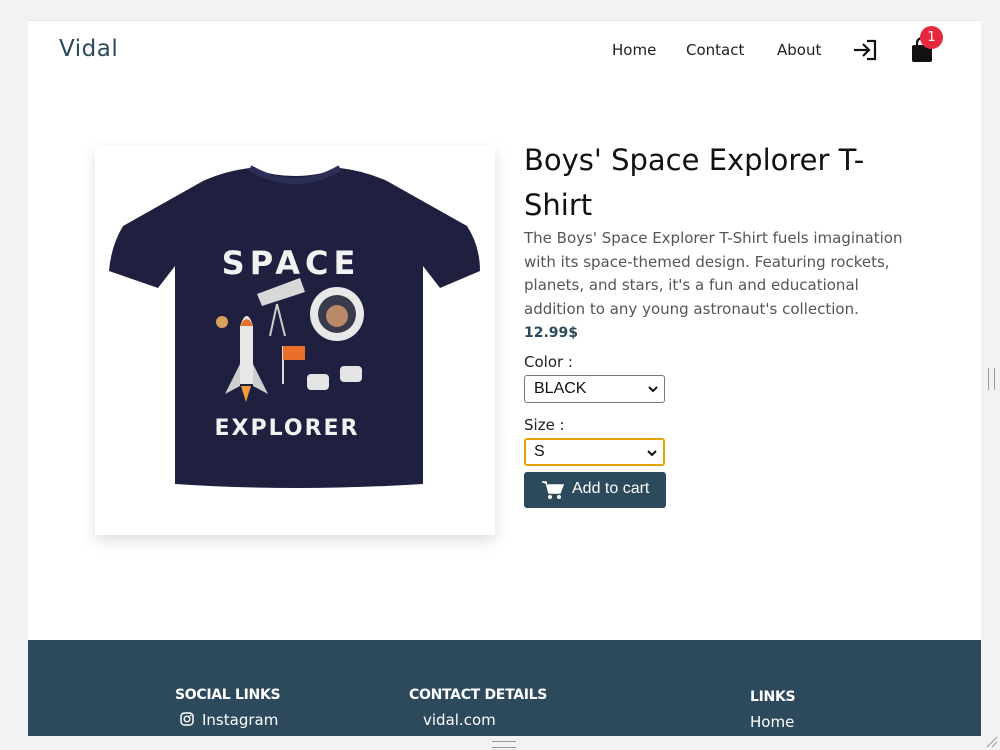 This screenshot has width=1000, height=750. What do you see at coordinates (548, 362) in the screenshot?
I see `color-label: Color :` at bounding box center [548, 362].